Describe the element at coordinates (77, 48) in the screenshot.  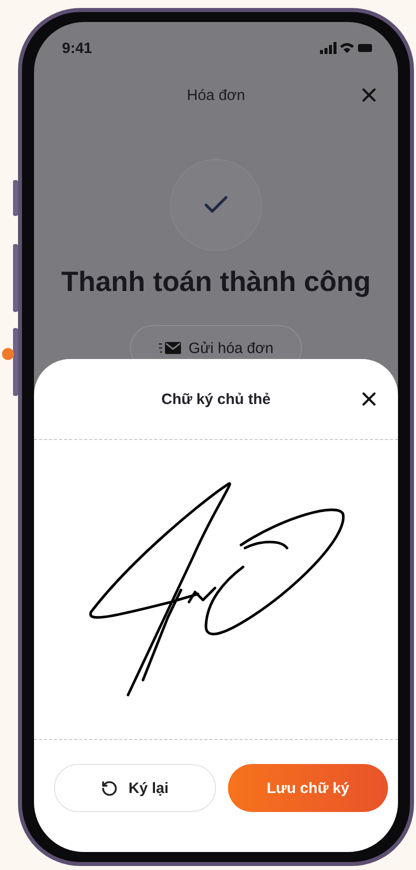
I see `status-time: 9:41` at that location.